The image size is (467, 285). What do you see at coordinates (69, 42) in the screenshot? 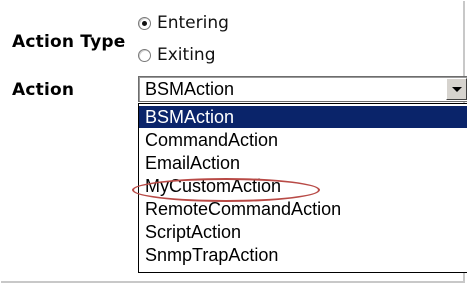
I see `action-type-label: Action Type` at bounding box center [69, 42].